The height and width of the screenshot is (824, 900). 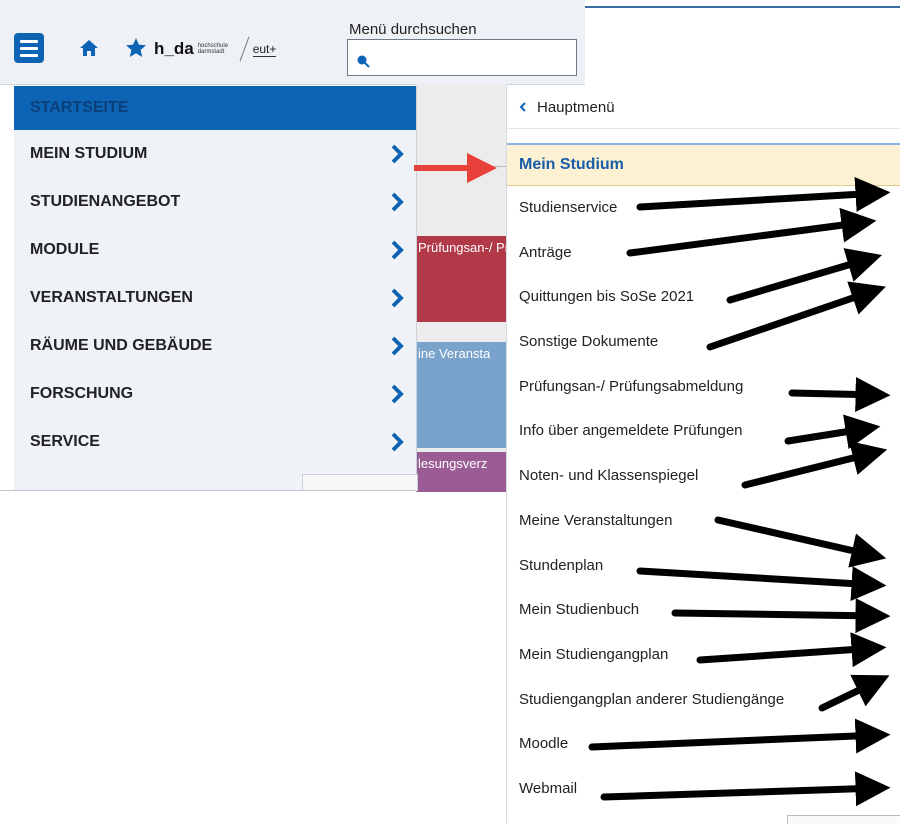 What do you see at coordinates (703, 253) in the screenshot?
I see `submenu-item-antraege: Anträge` at bounding box center [703, 253].